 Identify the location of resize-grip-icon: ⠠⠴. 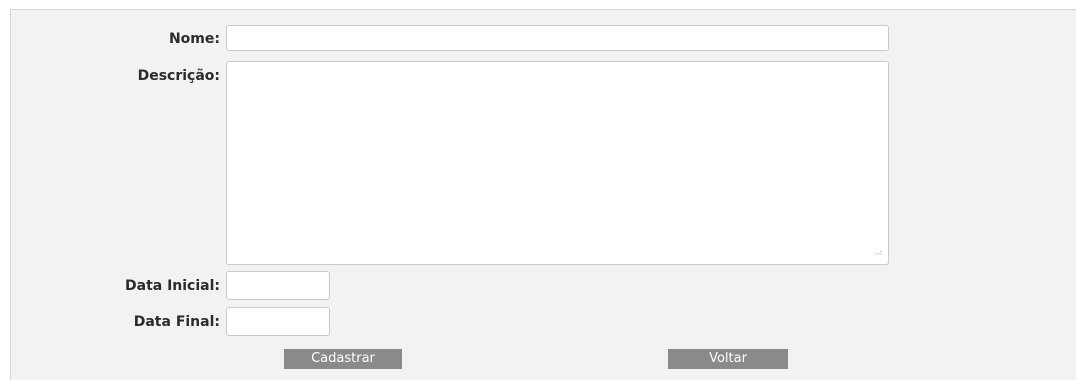
(971, 312).